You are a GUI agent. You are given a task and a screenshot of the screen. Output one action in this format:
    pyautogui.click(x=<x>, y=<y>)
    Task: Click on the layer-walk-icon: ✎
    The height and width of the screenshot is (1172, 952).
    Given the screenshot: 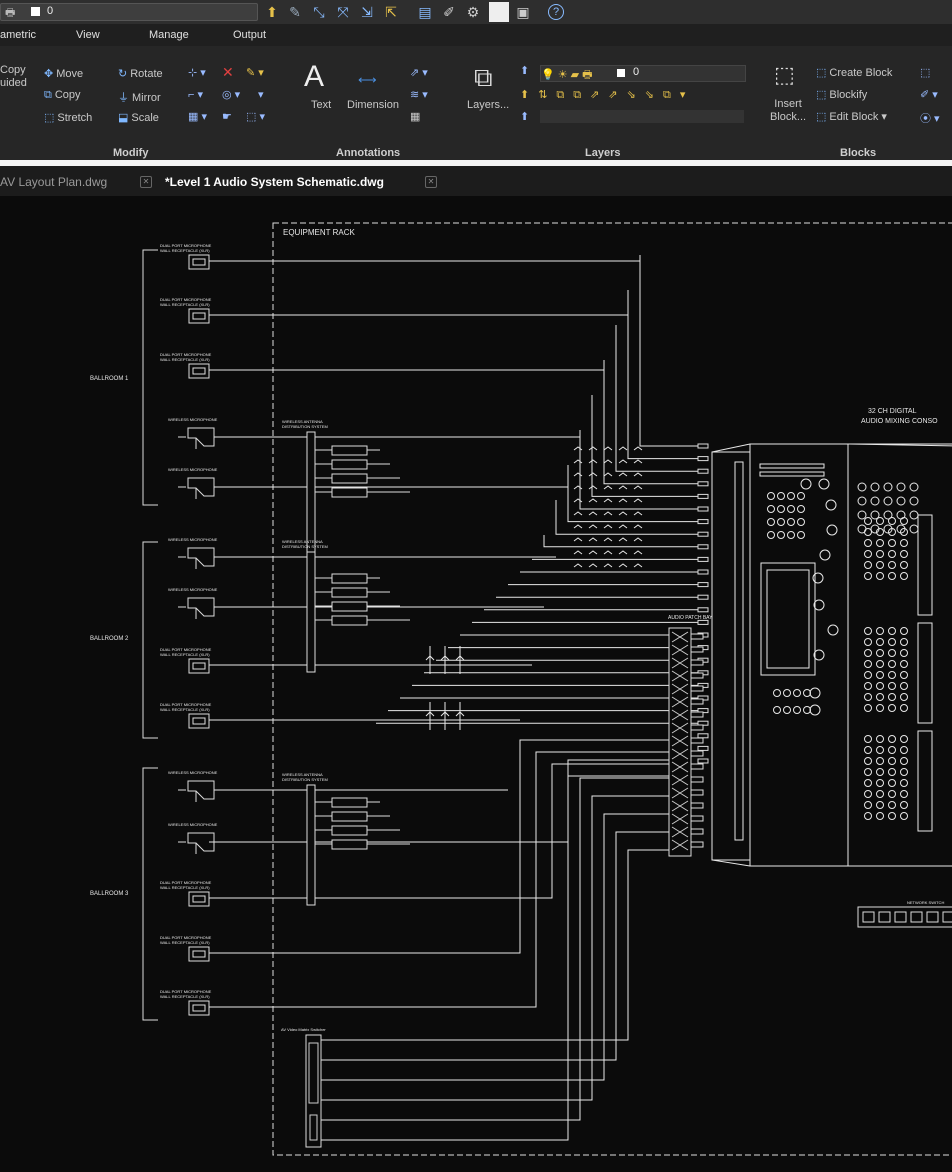 What is the action you would take?
    pyautogui.click(x=295, y=12)
    